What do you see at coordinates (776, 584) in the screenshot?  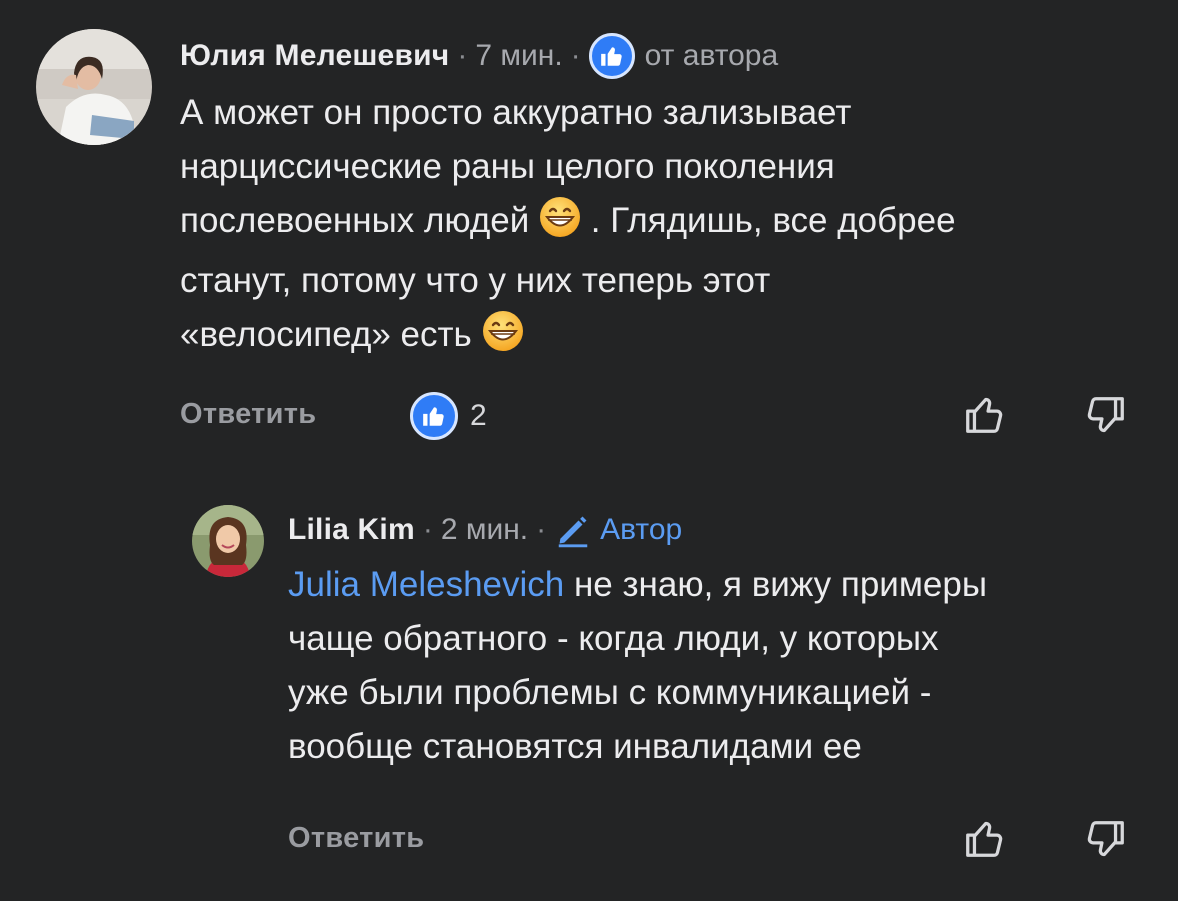 I see `reply-line-part: не знаю, я вижу примеры` at bounding box center [776, 584].